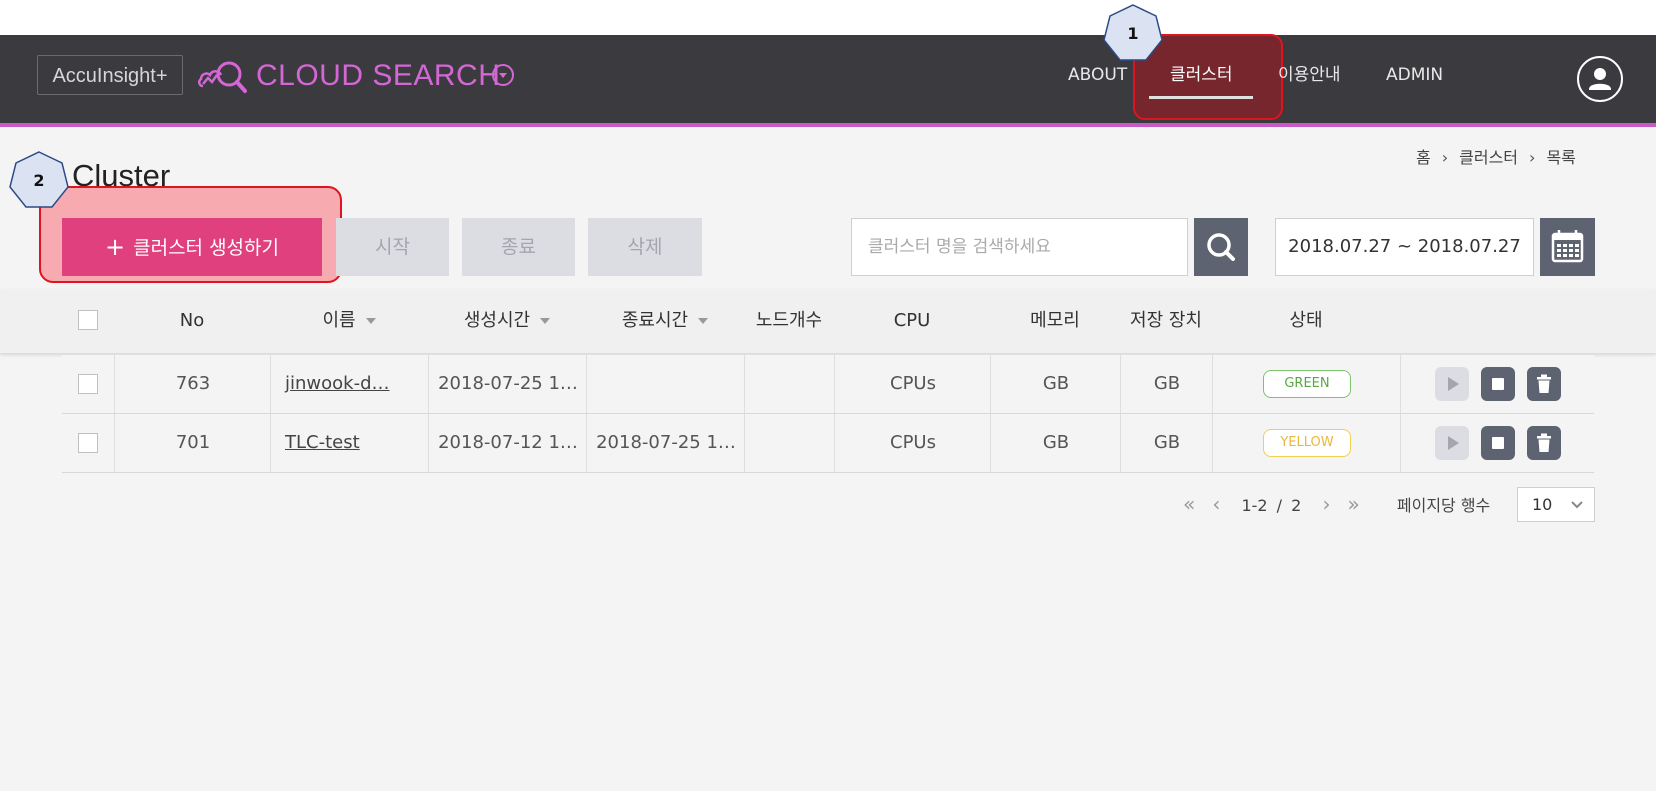  I want to click on calendar-icon, so click(1567, 246).